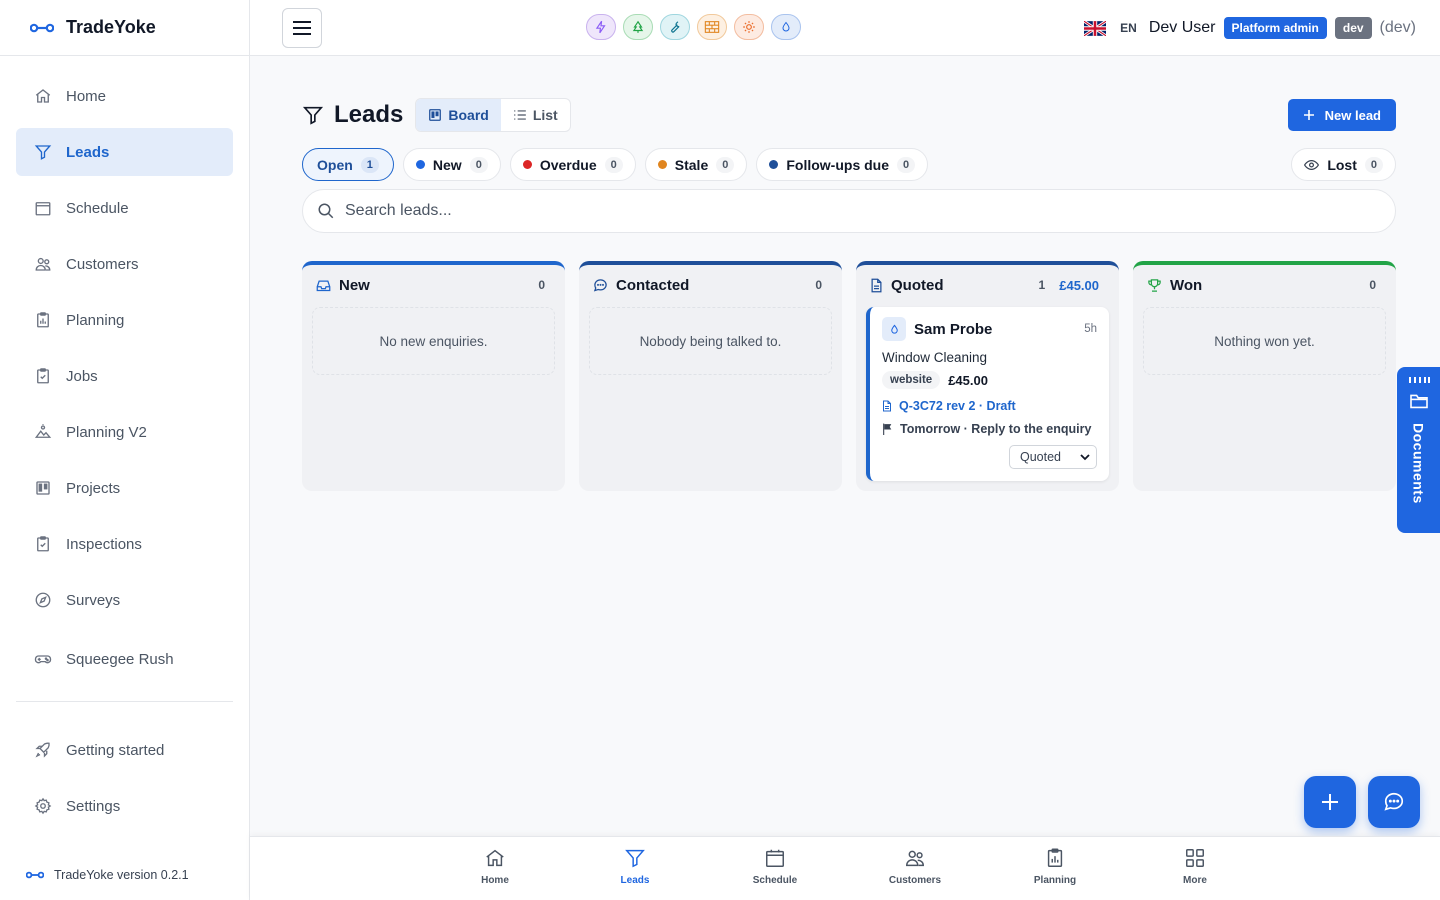 The width and height of the screenshot is (1440, 900). I want to click on sidebar-item-label: Squeegee Rush, so click(120, 659).